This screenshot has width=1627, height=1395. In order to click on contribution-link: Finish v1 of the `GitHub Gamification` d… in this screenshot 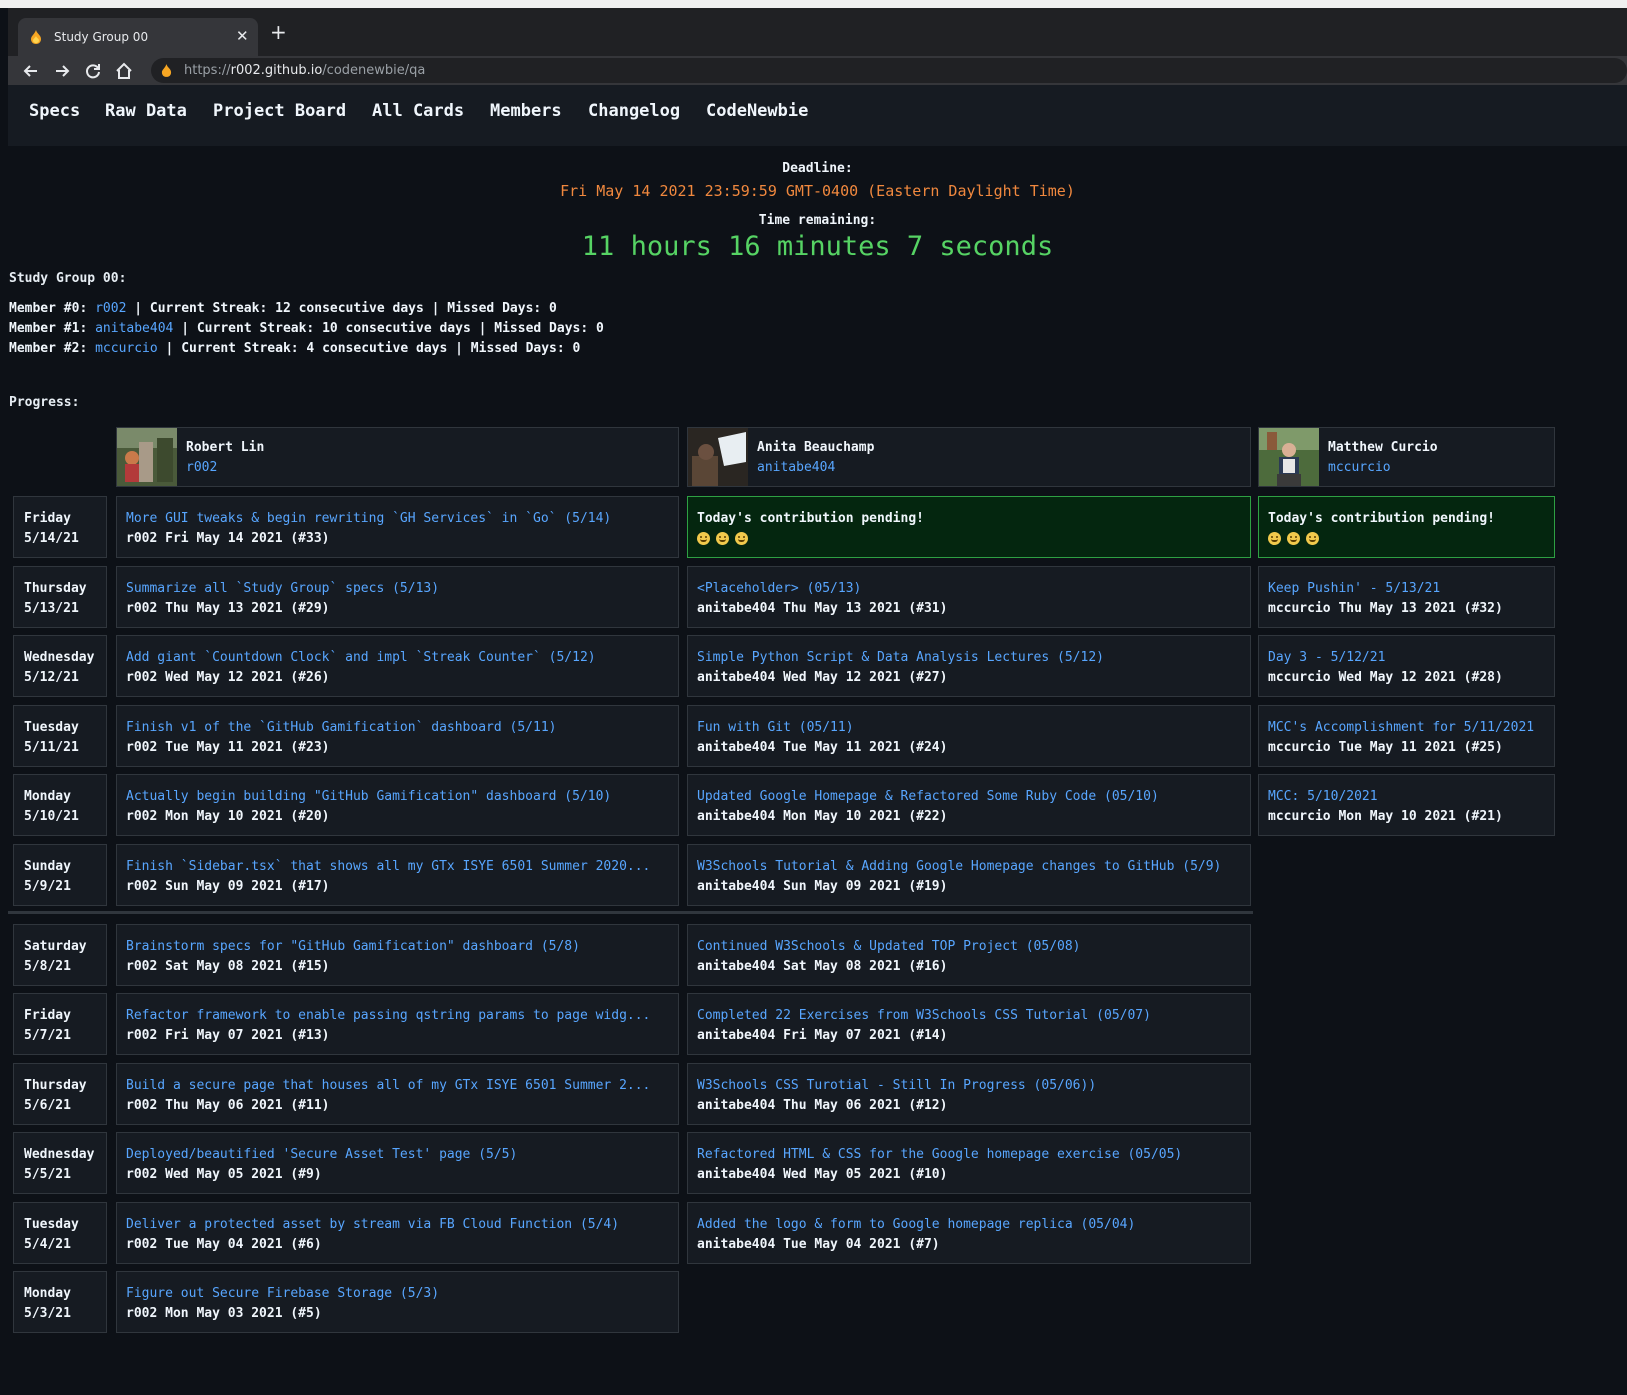, I will do `click(402, 728)`.